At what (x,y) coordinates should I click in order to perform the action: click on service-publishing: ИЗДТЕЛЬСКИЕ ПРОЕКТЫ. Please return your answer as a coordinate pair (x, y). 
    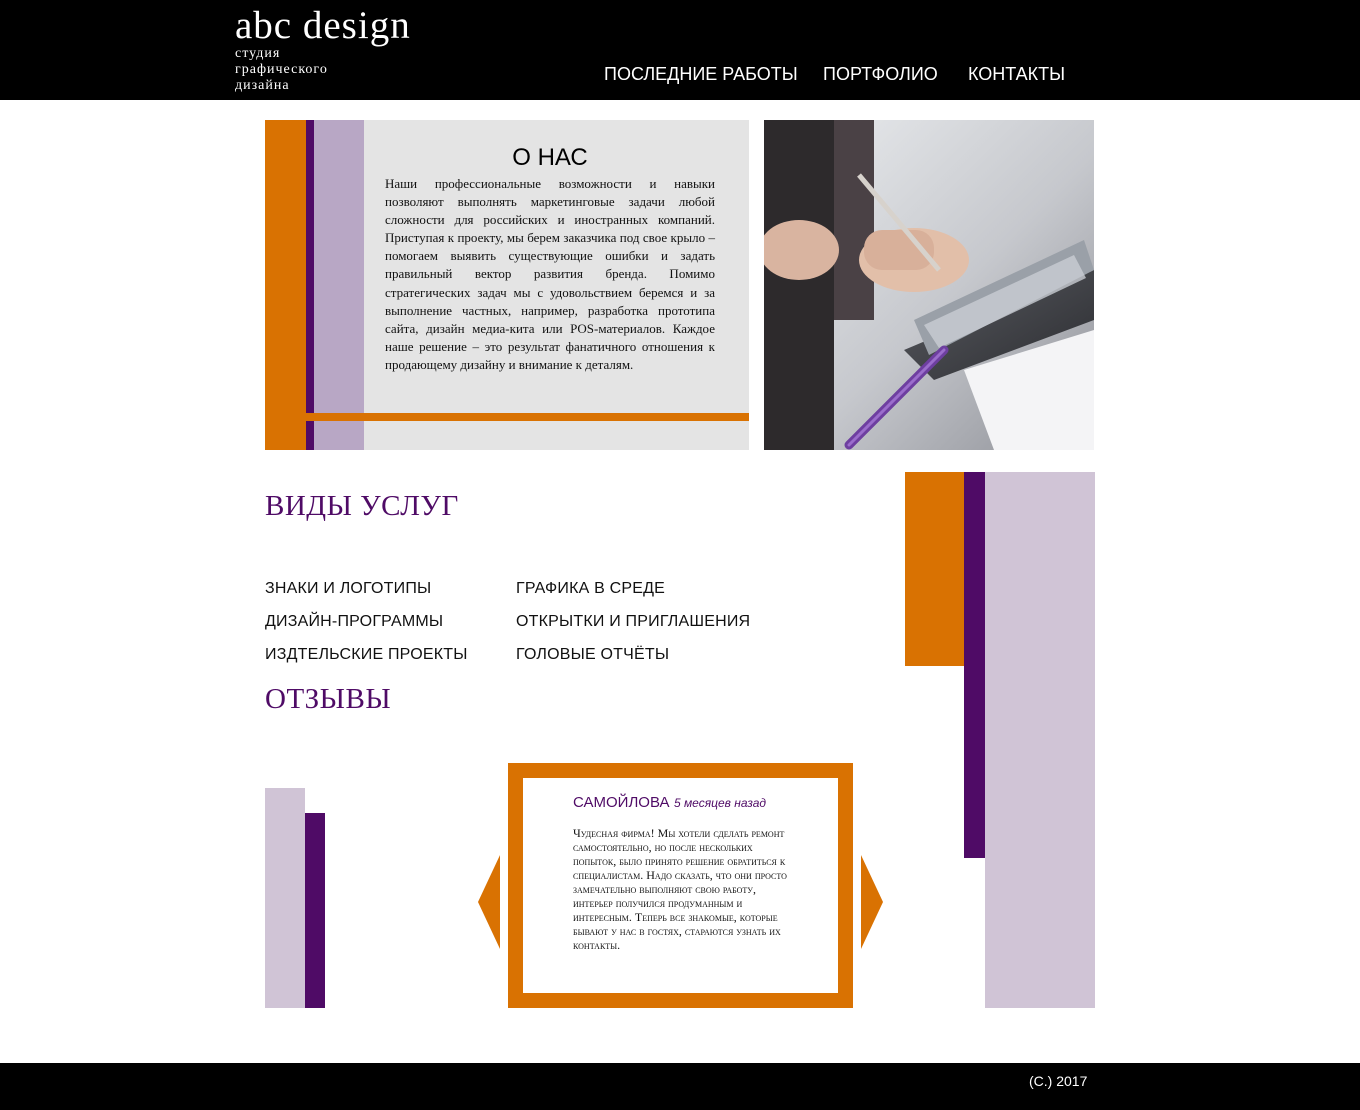
    Looking at the image, I should click on (366, 655).